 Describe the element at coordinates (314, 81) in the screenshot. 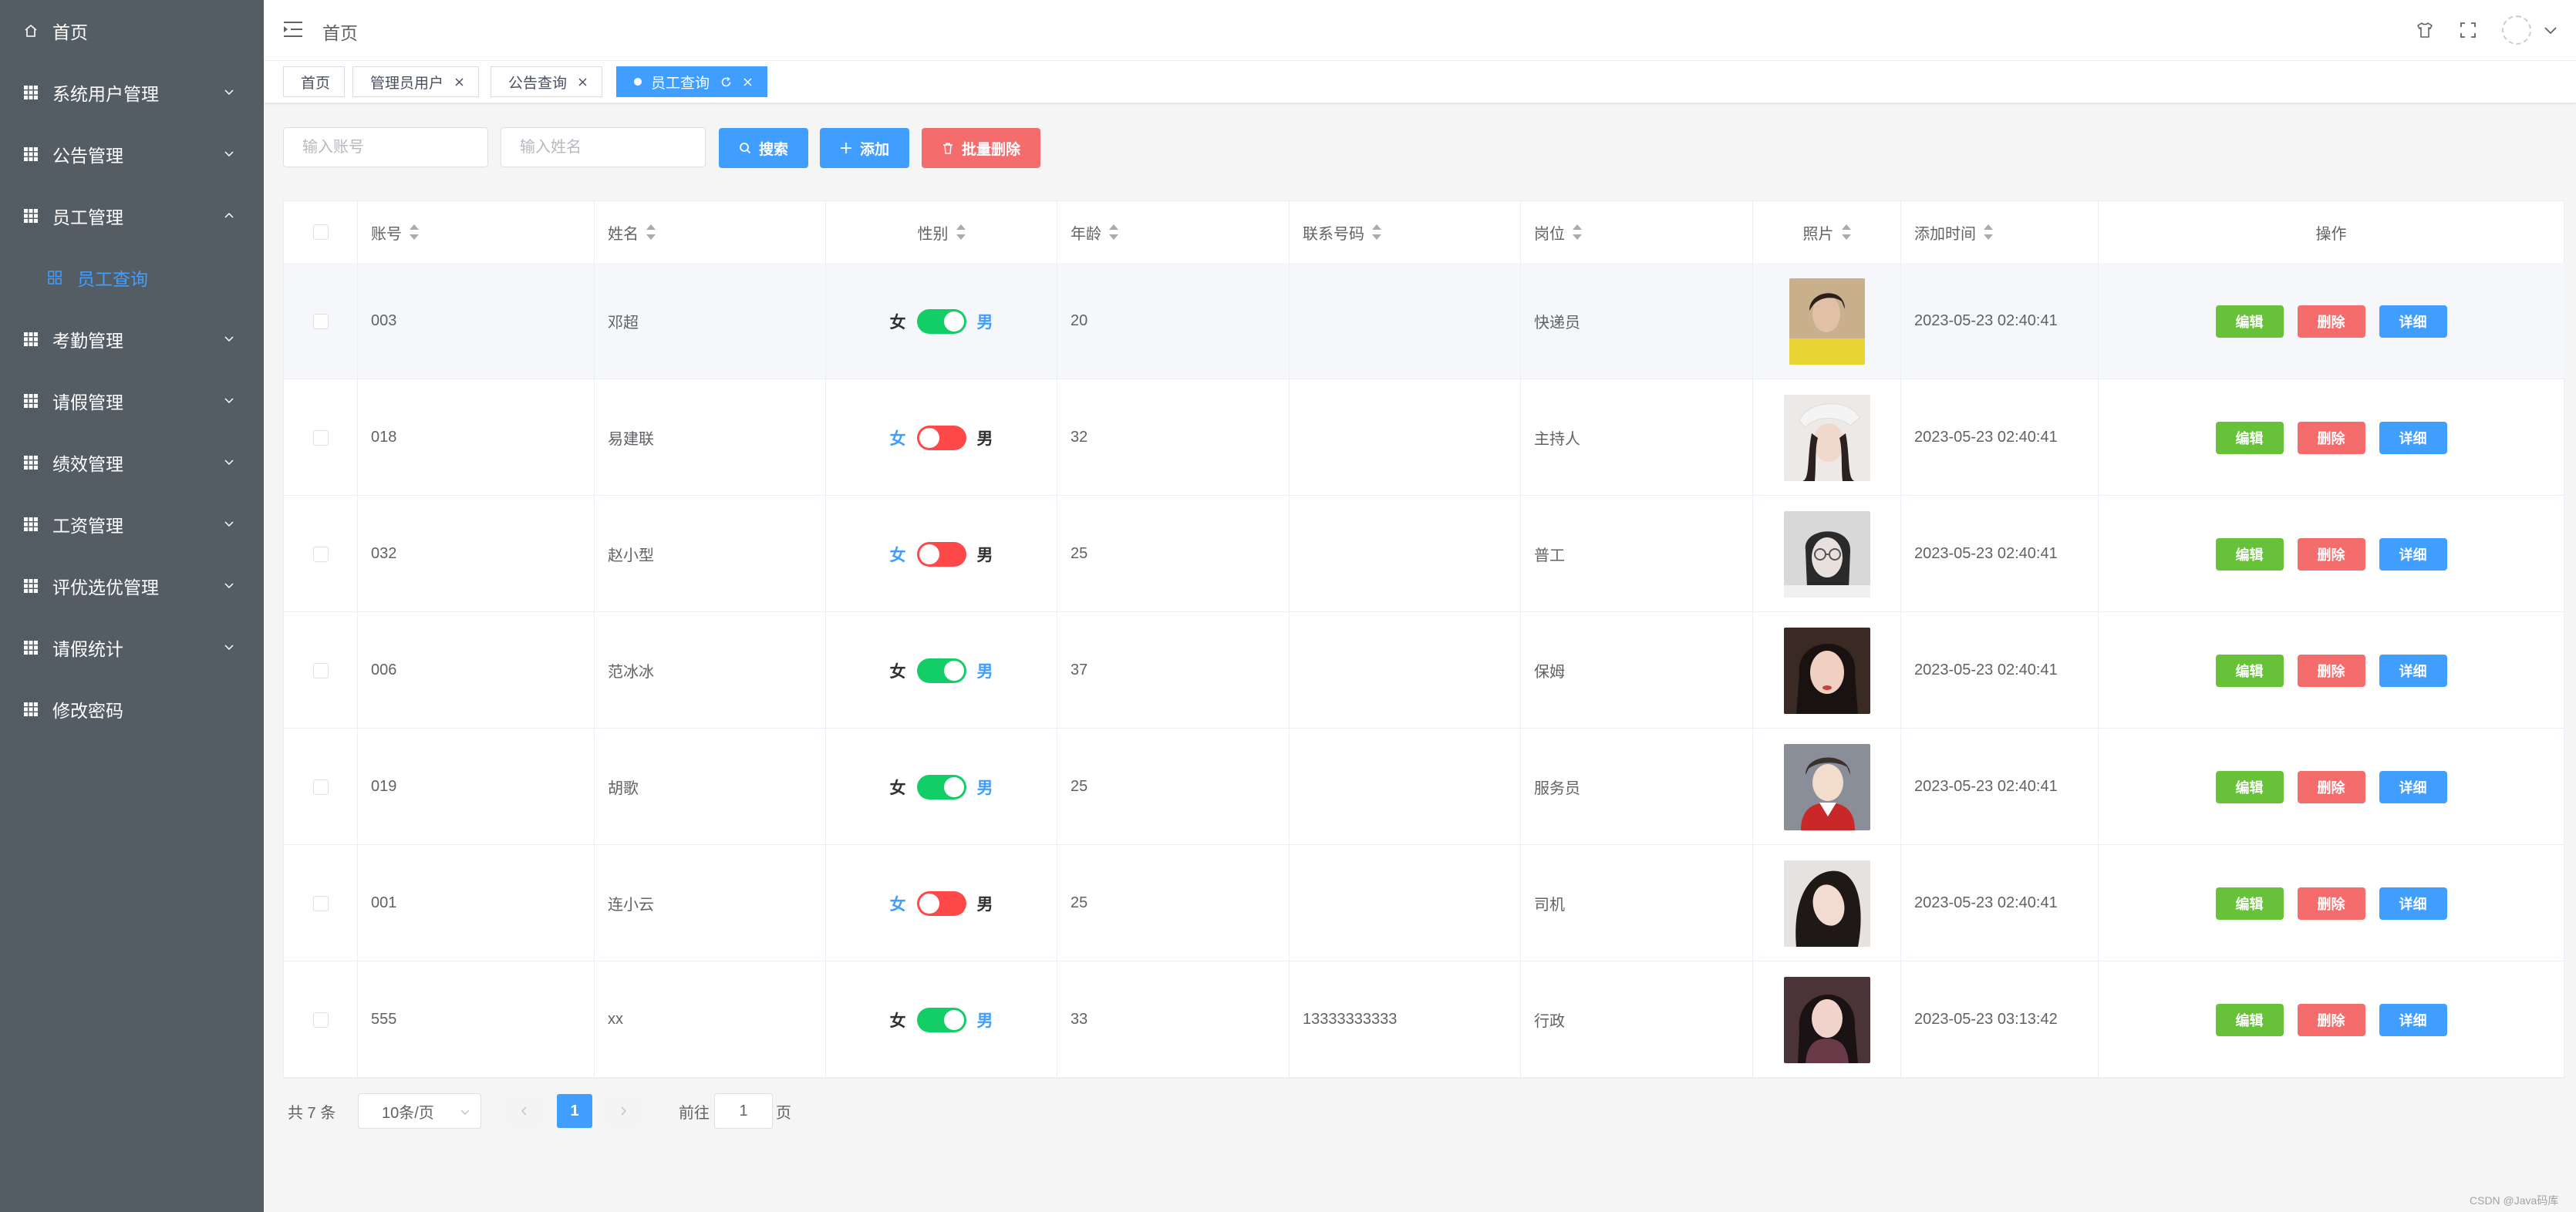

I see `tag-home: 首页` at that location.